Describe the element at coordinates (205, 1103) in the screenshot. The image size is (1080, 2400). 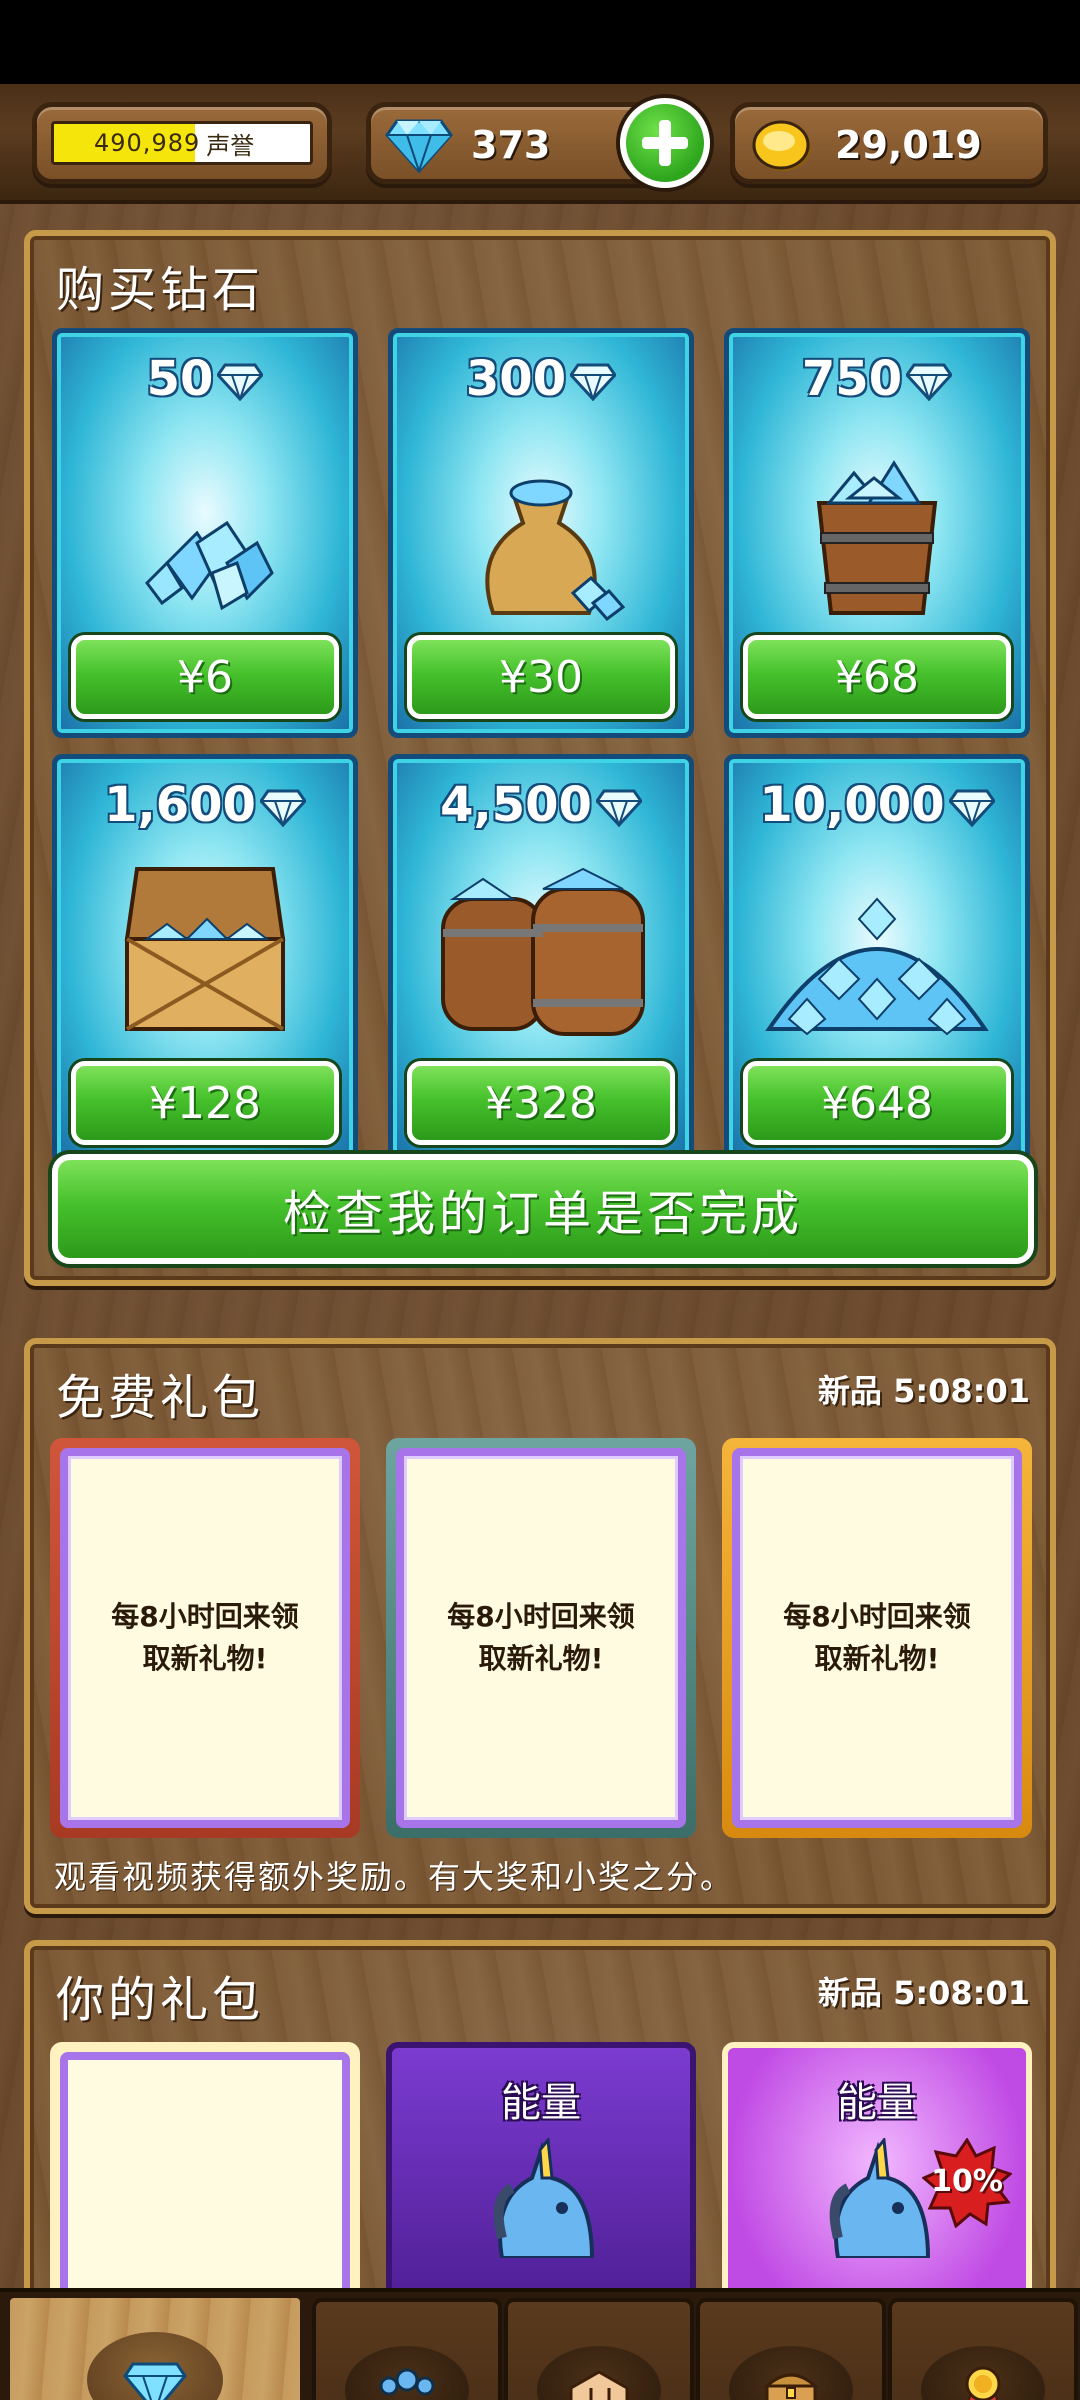
I see `buy-pack-button: ¥128` at that location.